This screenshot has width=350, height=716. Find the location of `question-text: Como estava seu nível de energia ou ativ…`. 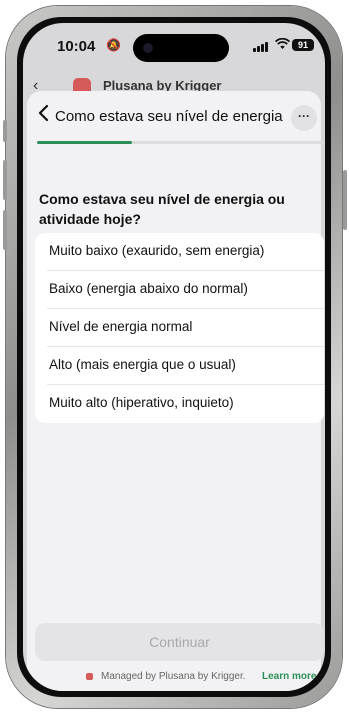

question-text: Como estava seu nível de energia ou ativ… is located at coordinates (162, 209).